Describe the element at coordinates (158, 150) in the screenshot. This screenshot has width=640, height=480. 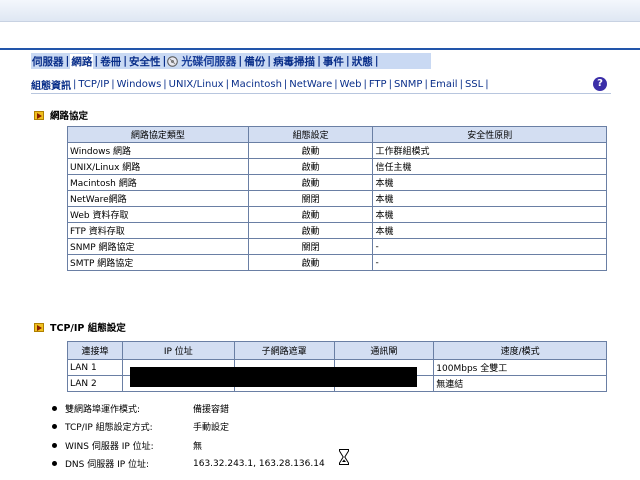
I see `protocol-name: Windows 網路` at that location.